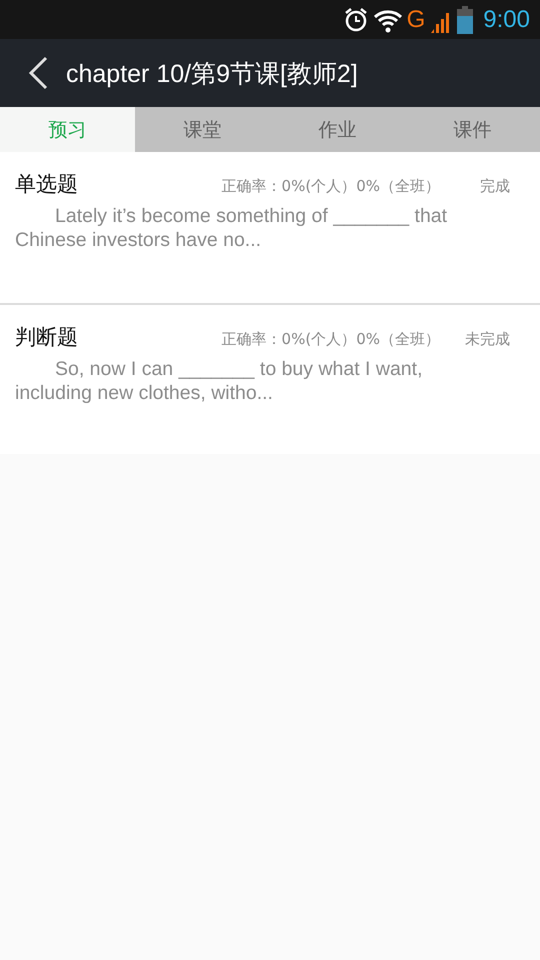 The height and width of the screenshot is (960, 540). What do you see at coordinates (487, 339) in the screenshot?
I see `completion-status: 未完成` at bounding box center [487, 339].